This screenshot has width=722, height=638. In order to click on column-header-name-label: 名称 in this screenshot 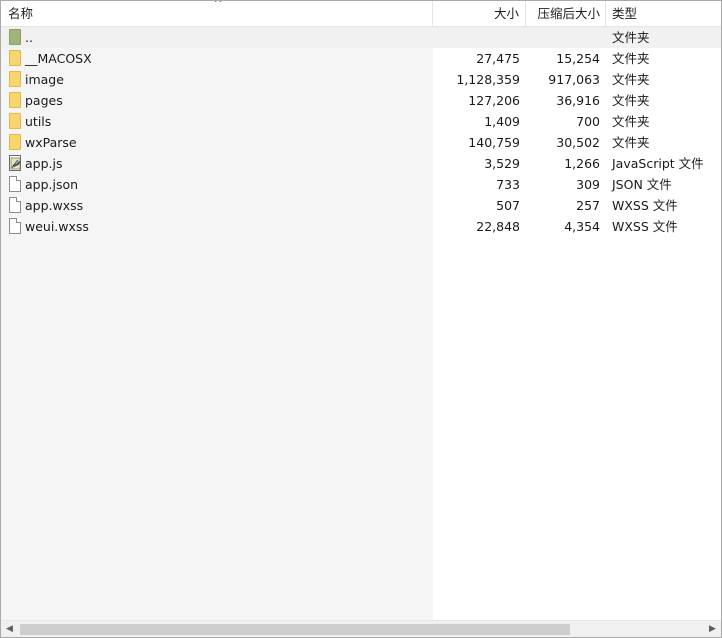, I will do `click(21, 13)`.